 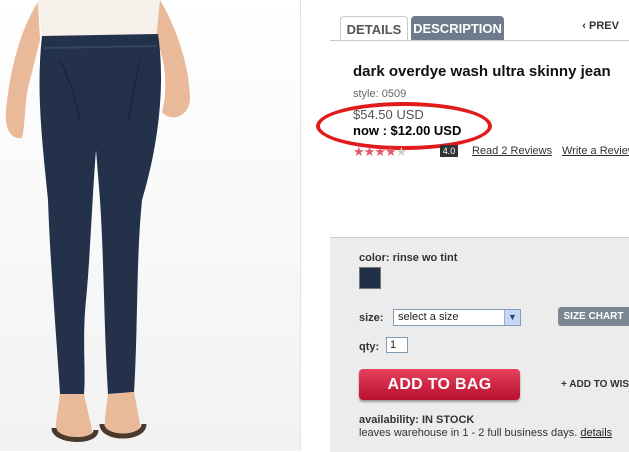 What do you see at coordinates (397, 345) in the screenshot?
I see `qty-input: 1` at bounding box center [397, 345].